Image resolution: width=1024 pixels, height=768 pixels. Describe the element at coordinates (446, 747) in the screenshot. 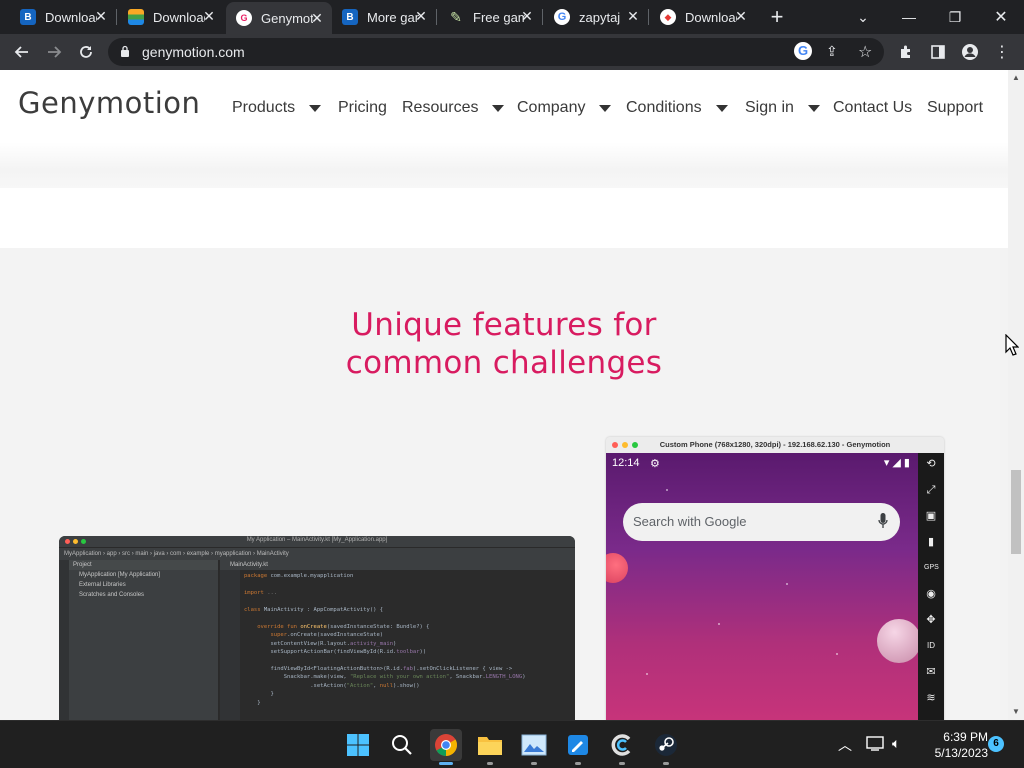

I see `taskbar-chrome` at that location.